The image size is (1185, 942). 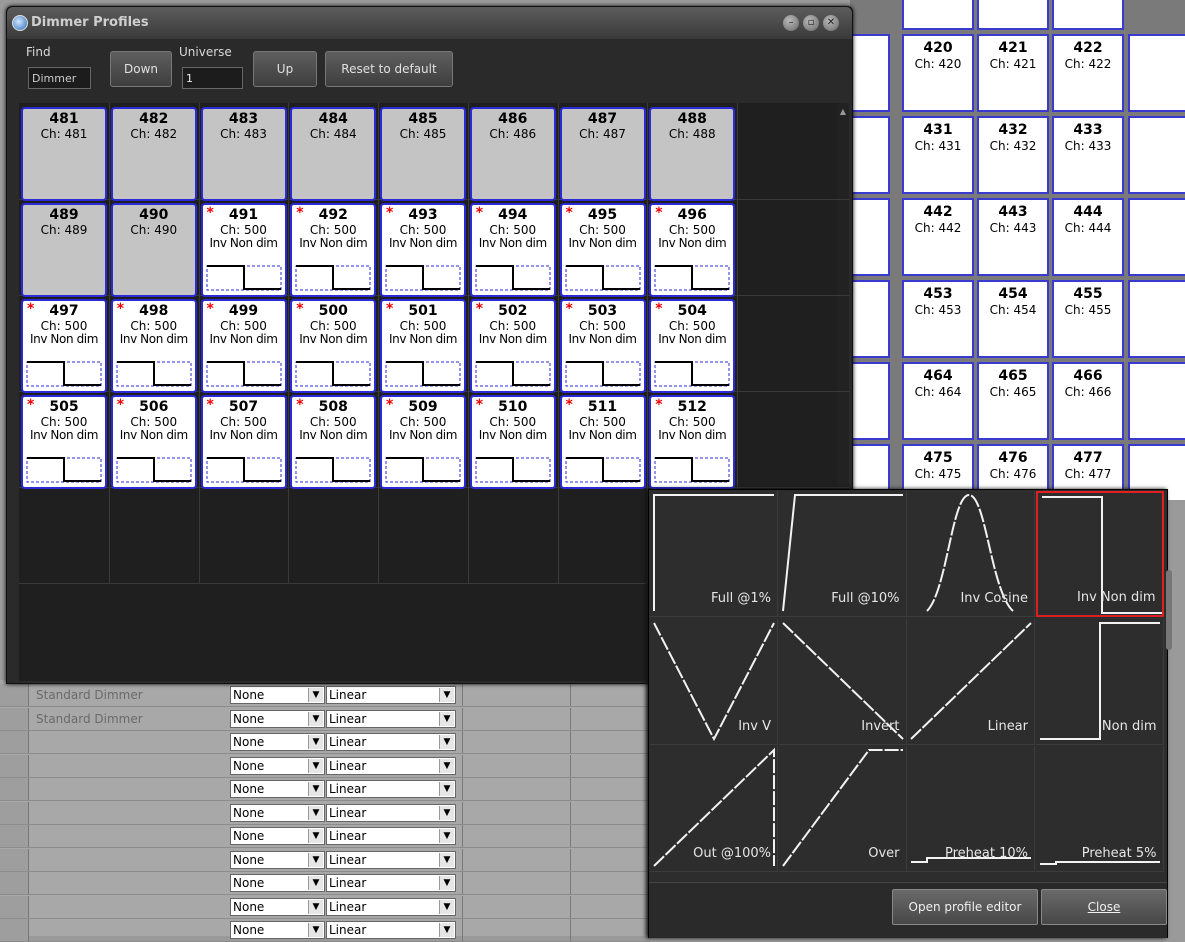 What do you see at coordinates (512, 442) in the screenshot?
I see `fixture-cell: * 510 Ch: 500 Inv Non dim` at bounding box center [512, 442].